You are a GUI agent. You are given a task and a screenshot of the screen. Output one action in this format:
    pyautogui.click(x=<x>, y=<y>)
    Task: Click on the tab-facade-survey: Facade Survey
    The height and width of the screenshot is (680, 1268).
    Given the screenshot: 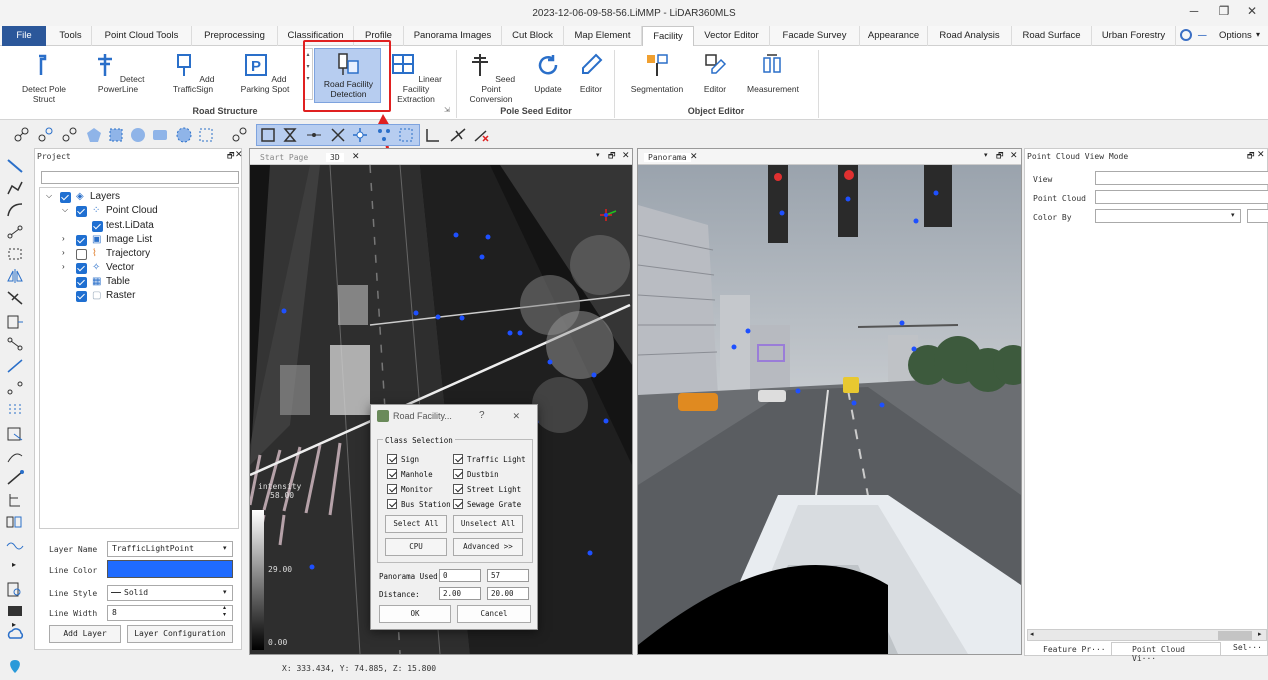 What is the action you would take?
    pyautogui.click(x=815, y=36)
    